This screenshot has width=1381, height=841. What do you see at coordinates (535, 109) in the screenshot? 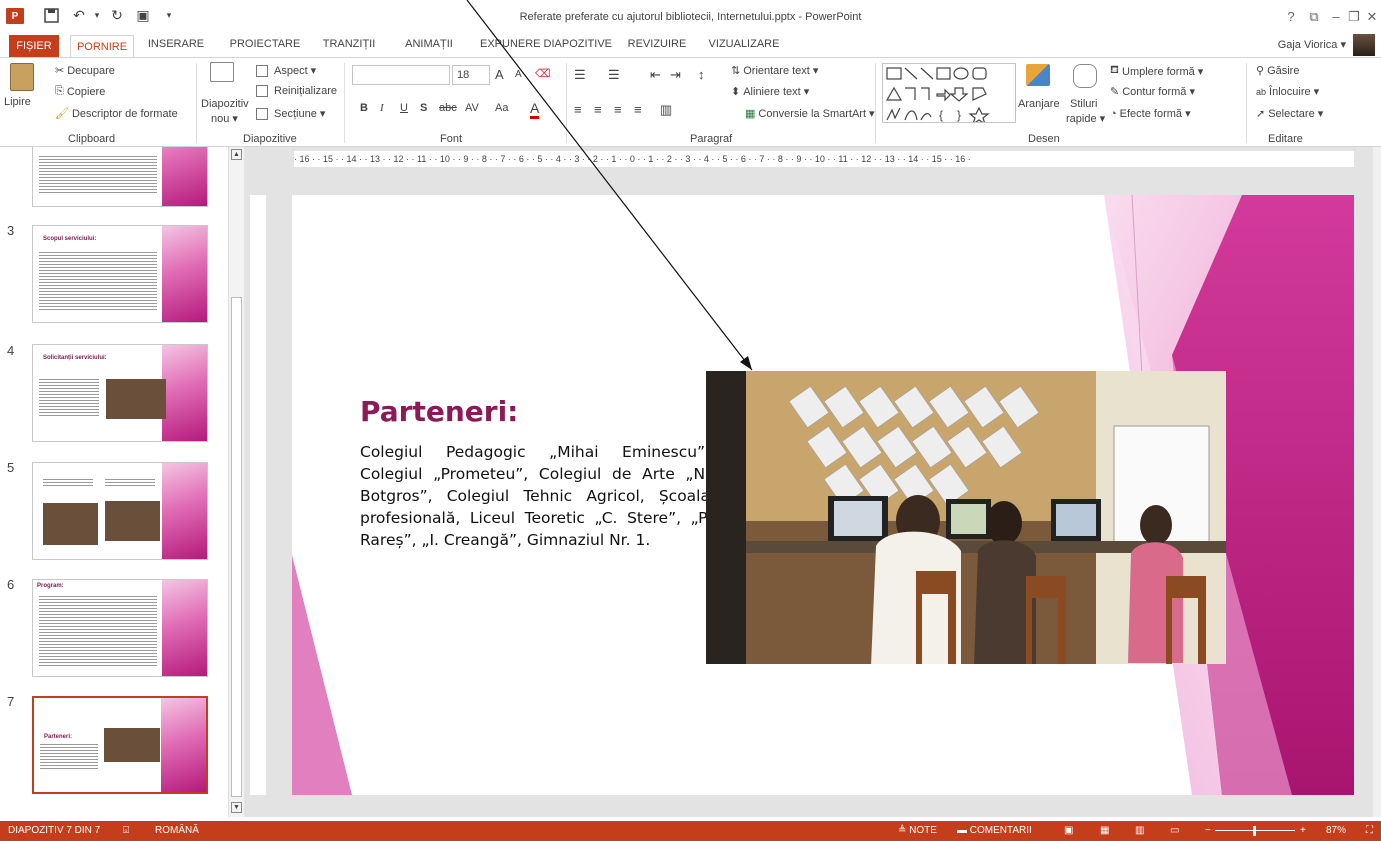
I see `font-color-button: A` at bounding box center [535, 109].